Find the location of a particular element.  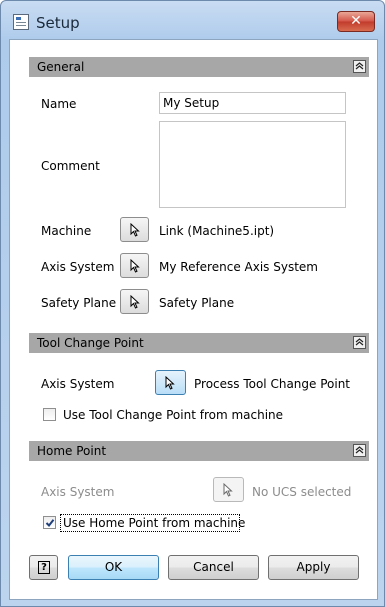

axis-system-select-button is located at coordinates (134, 265).